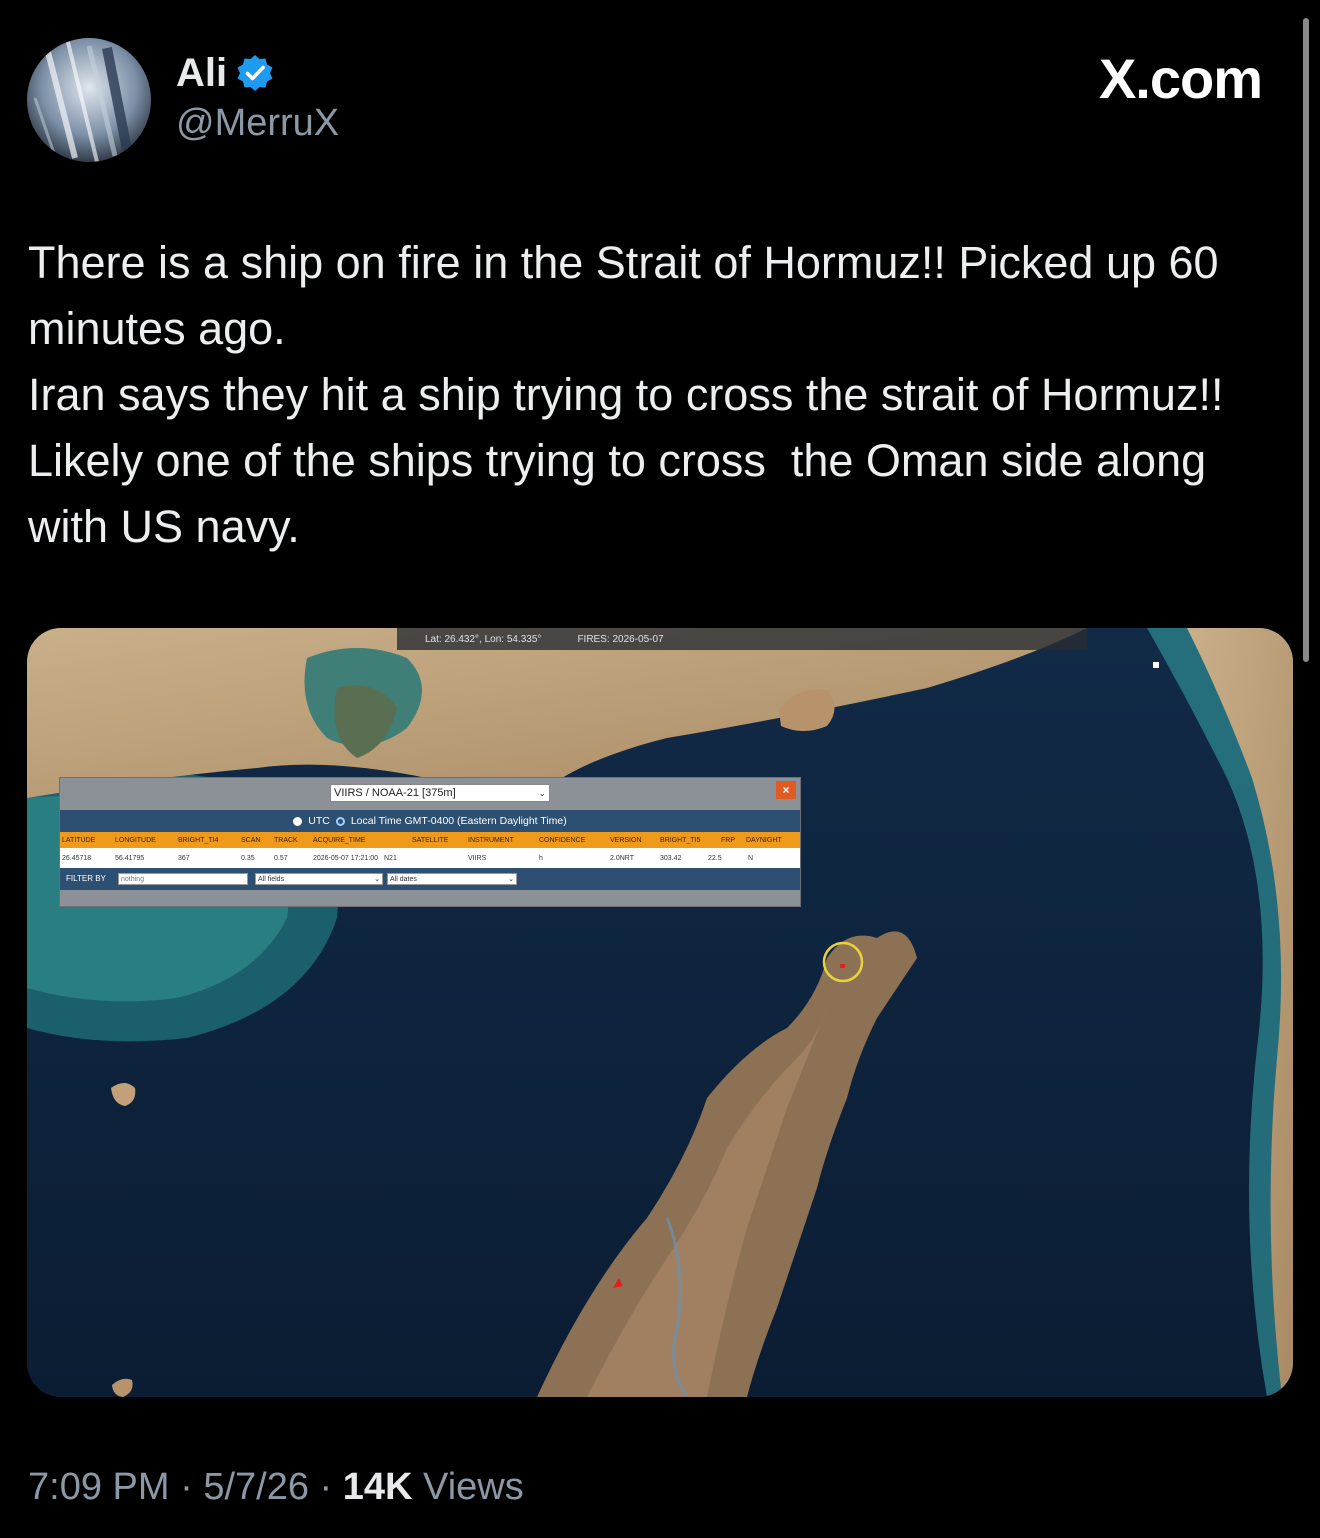  What do you see at coordinates (680, 840) in the screenshot?
I see `column-header: BRIGHT_TI5` at bounding box center [680, 840].